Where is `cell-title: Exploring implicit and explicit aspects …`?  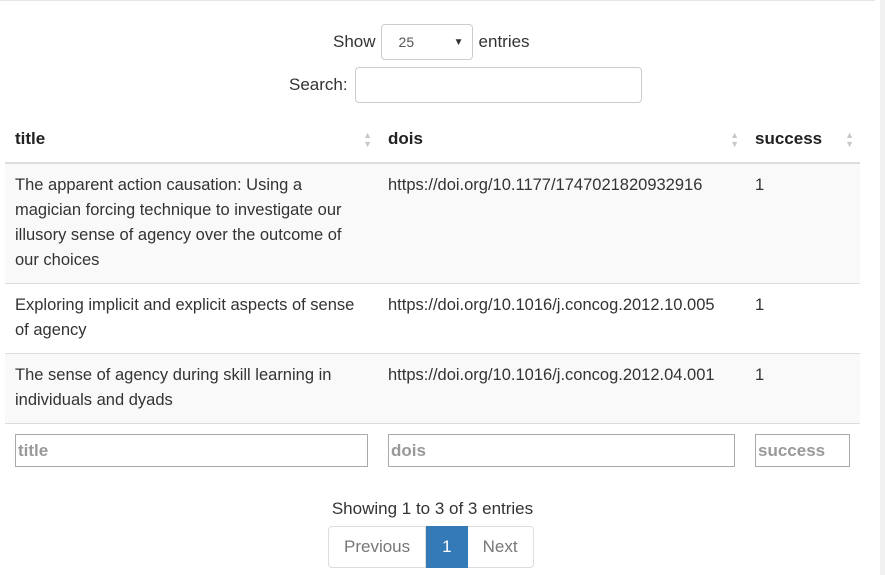
cell-title: Exploring implicit and explicit aspects … is located at coordinates (191, 318).